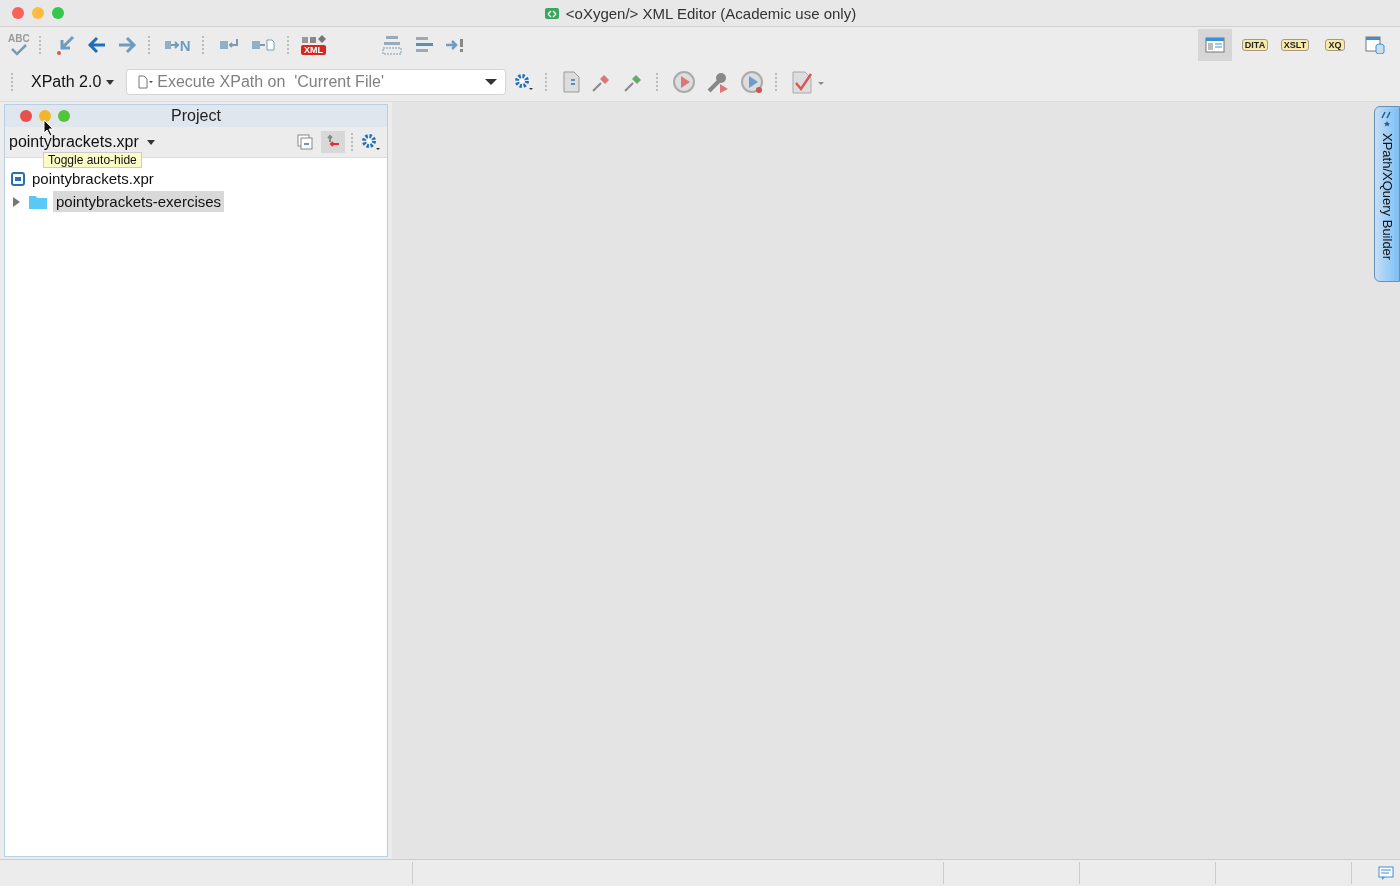 This screenshot has width=1400, height=886. Describe the element at coordinates (64, 116) in the screenshot. I see `maximize-panel-button` at that location.